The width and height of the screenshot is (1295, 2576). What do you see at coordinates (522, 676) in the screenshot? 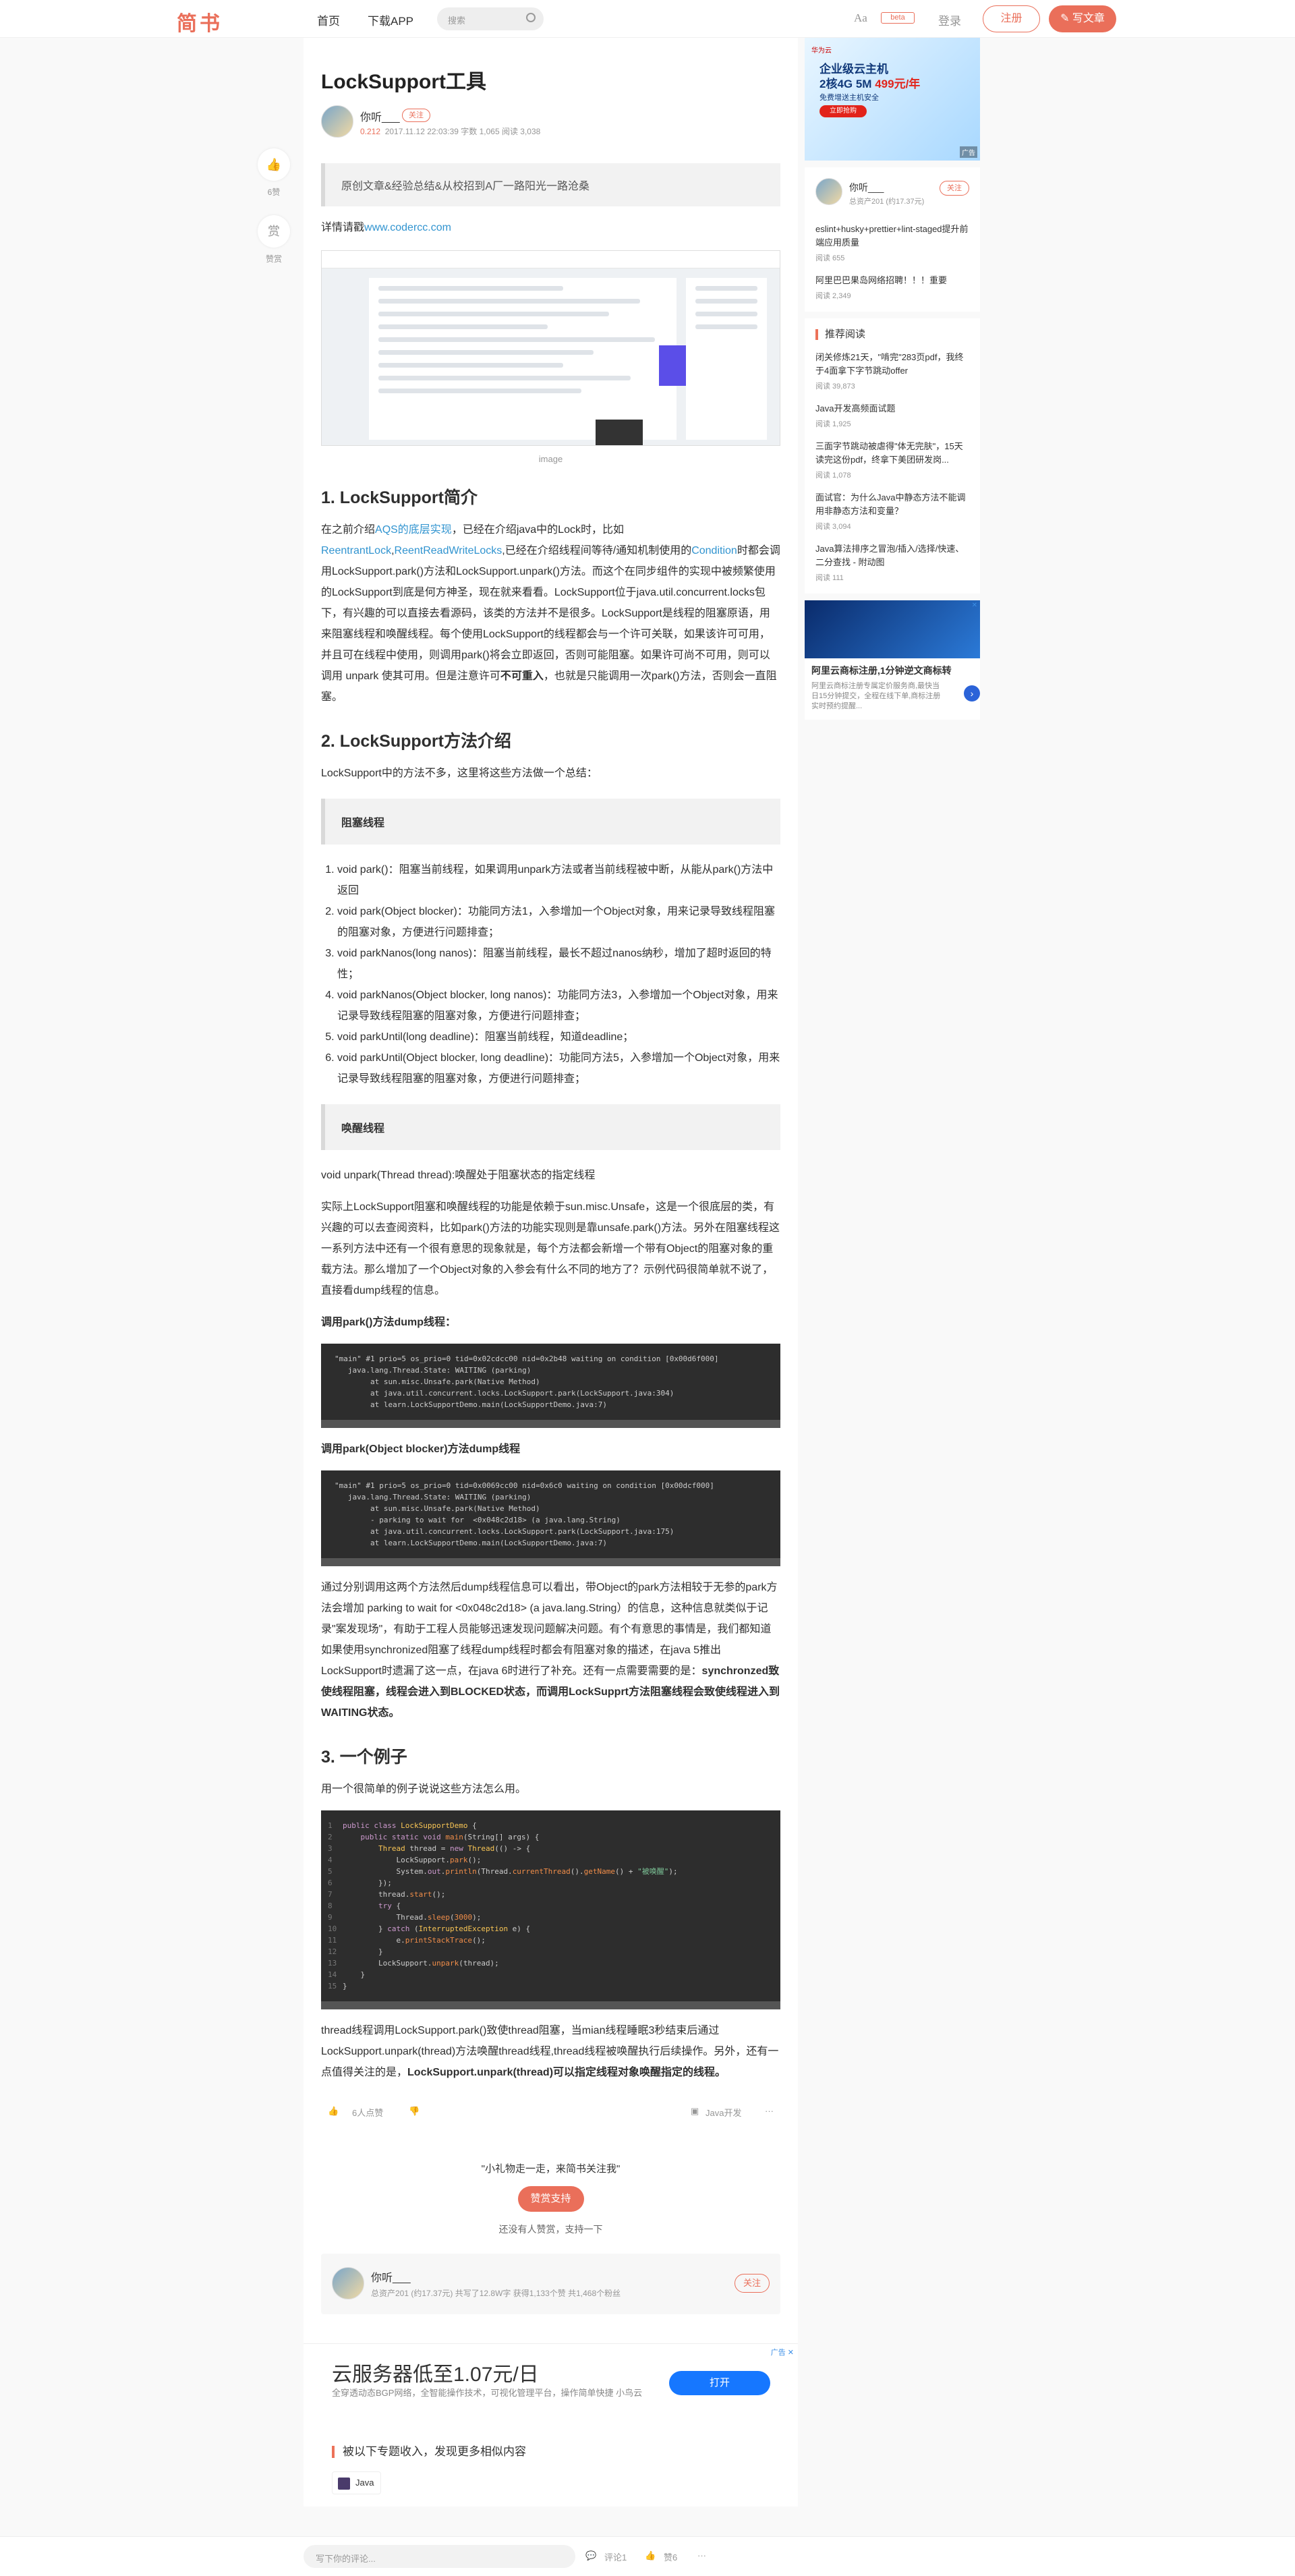
I see `bold-text: 不可重入` at bounding box center [522, 676].